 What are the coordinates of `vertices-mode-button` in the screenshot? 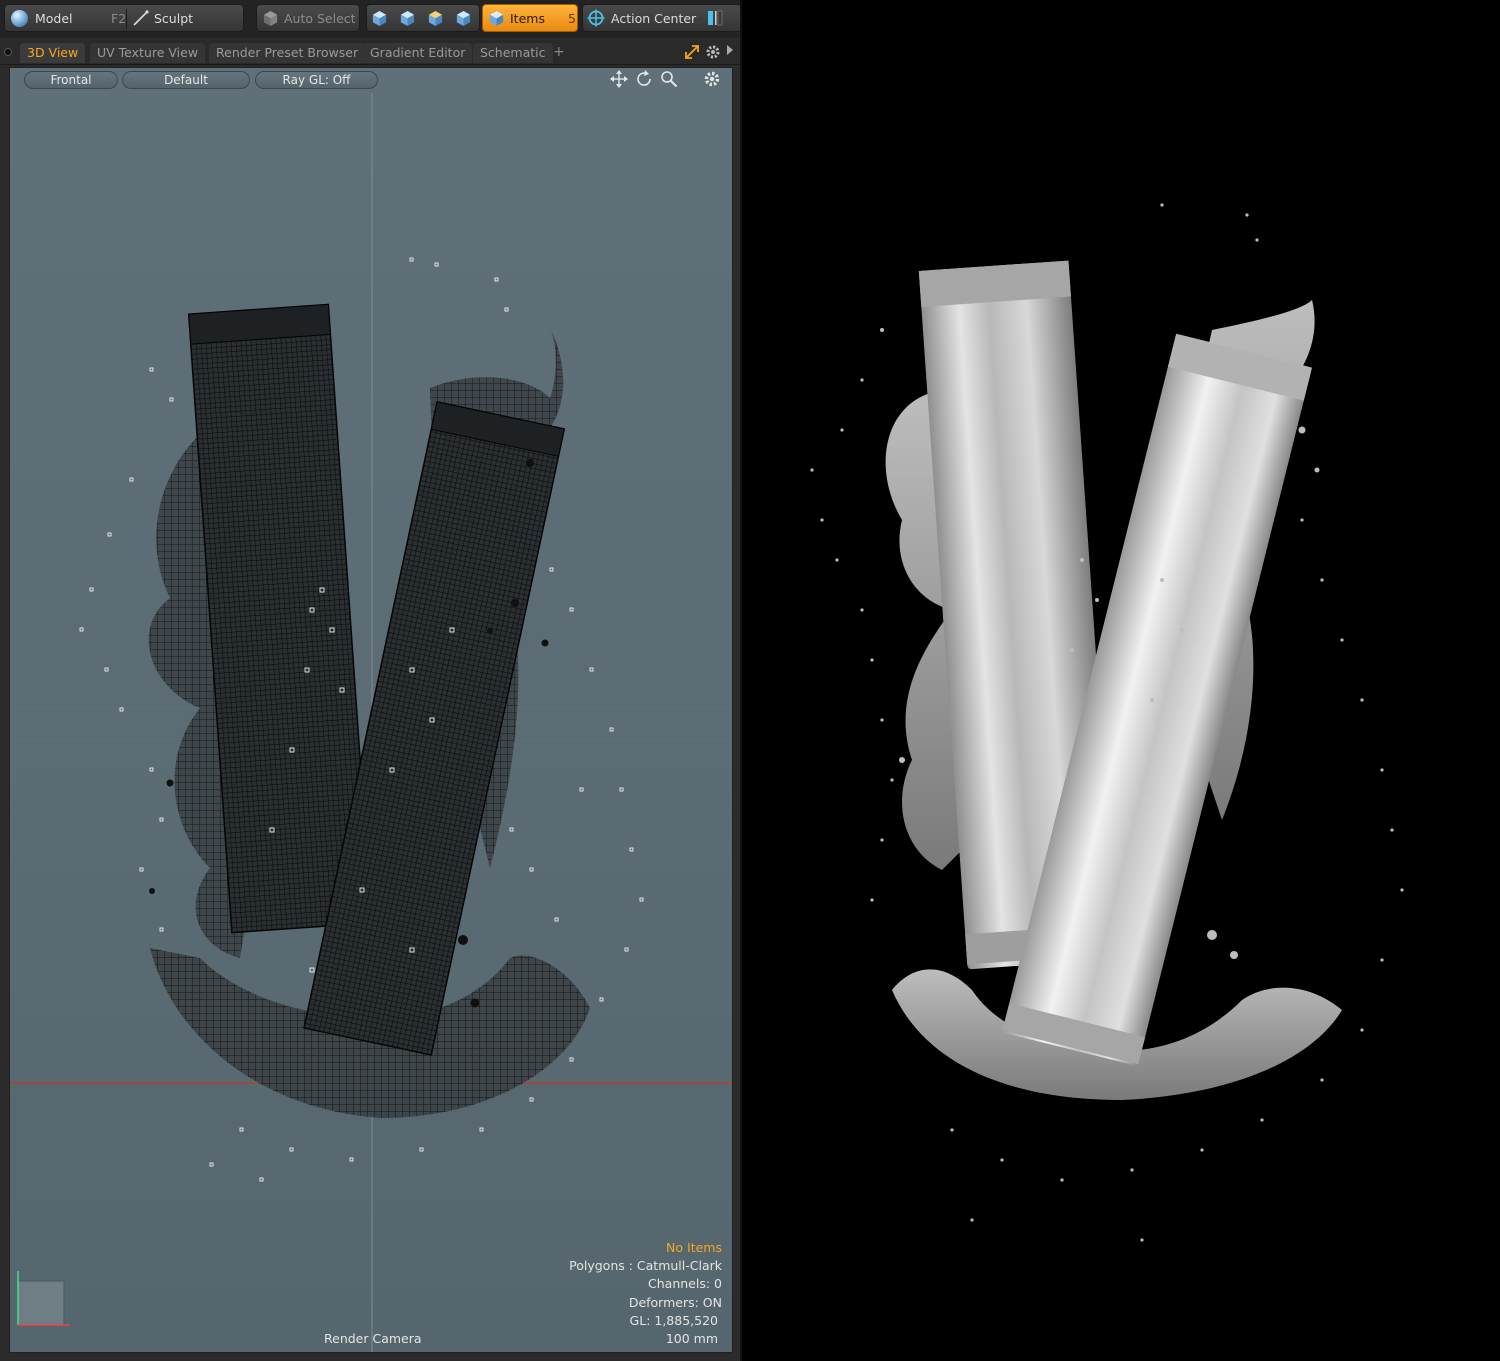 It's located at (382, 18).